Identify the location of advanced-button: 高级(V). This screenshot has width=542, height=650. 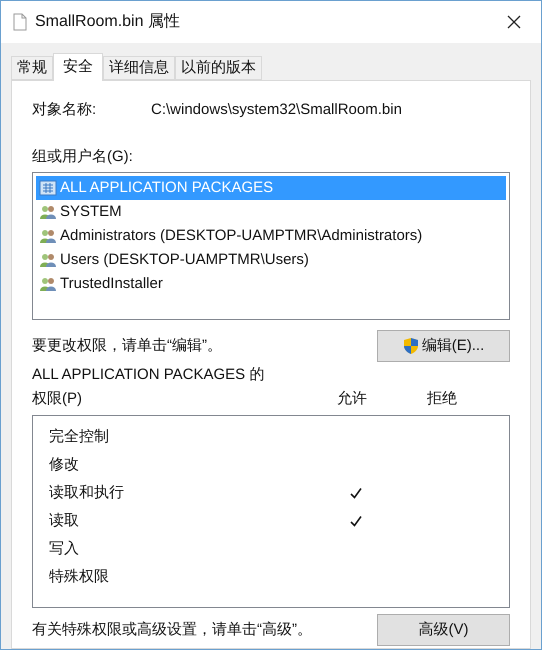
(443, 630).